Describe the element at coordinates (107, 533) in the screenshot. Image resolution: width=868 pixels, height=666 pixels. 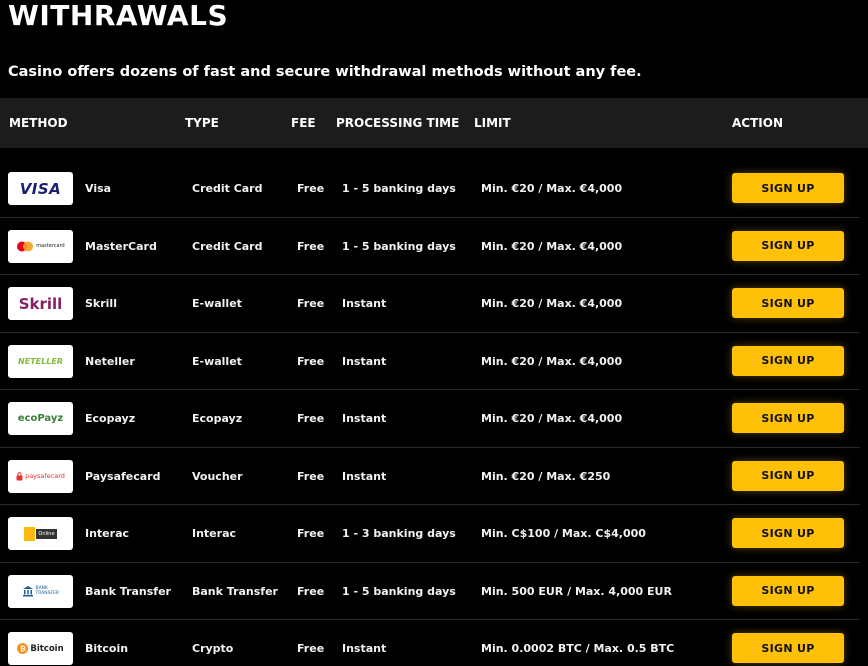
I see `method-name: Interac` at that location.